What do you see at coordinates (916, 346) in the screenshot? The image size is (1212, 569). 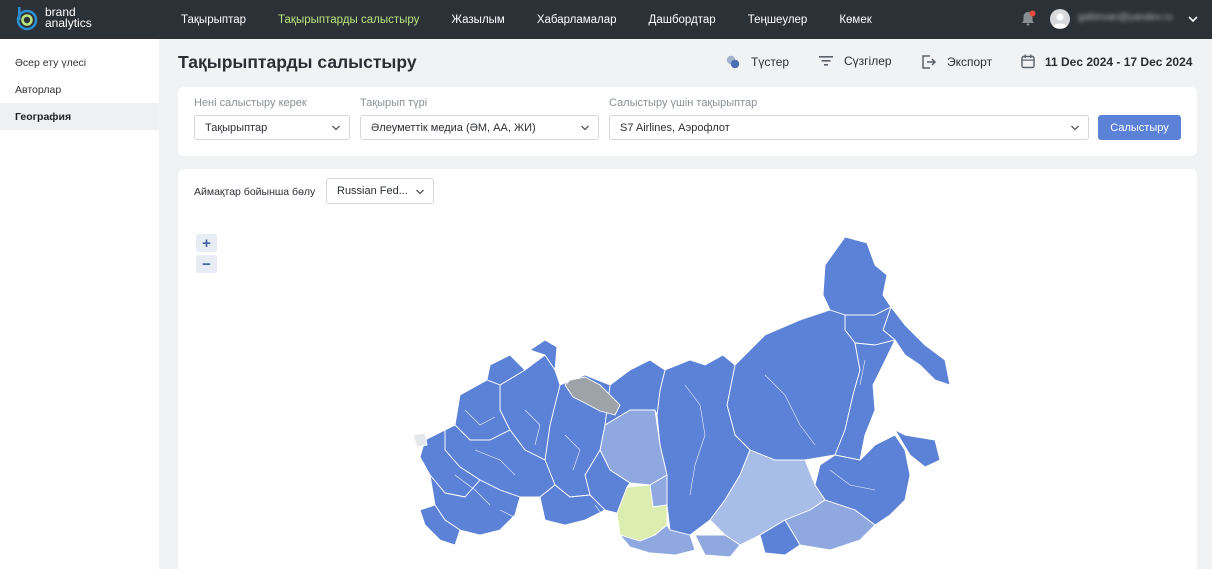 I see `map-region-kamchatka` at bounding box center [916, 346].